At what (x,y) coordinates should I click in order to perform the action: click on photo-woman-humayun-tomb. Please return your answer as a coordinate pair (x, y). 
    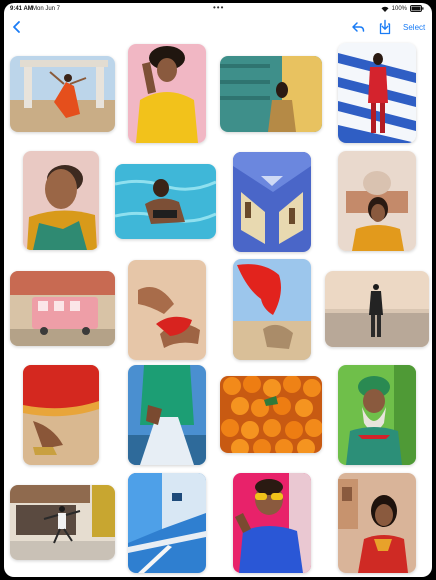
    Looking at the image, I should click on (377, 201).